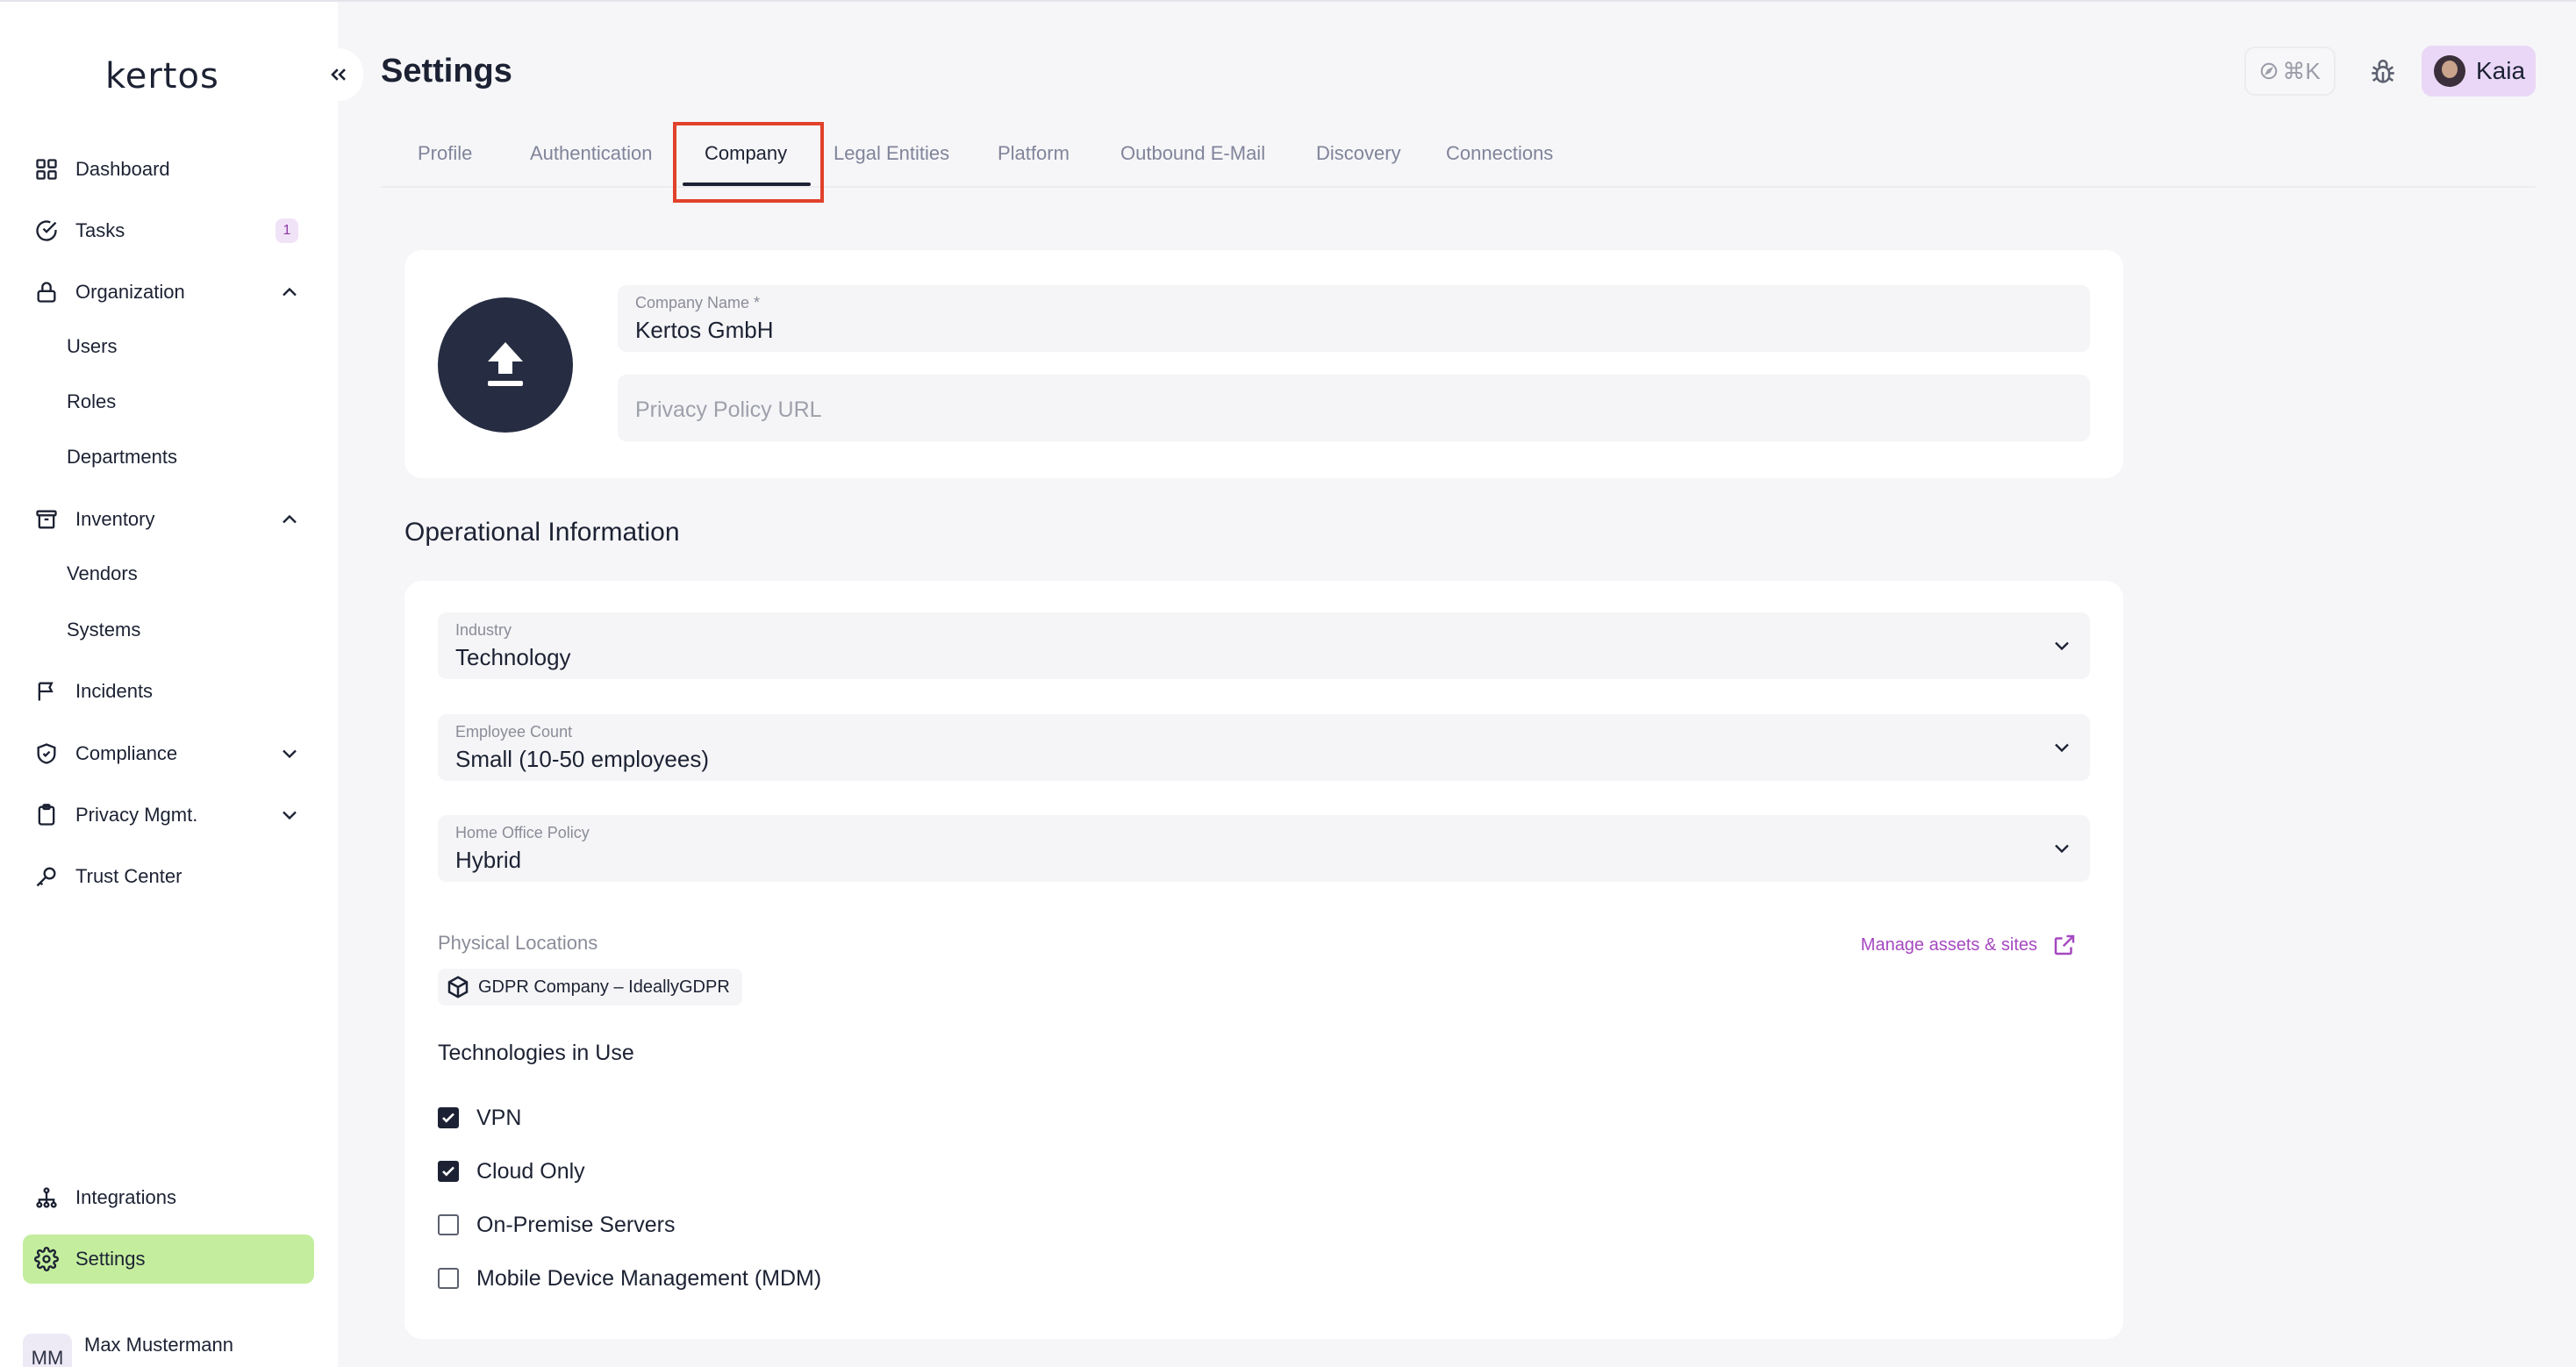 This screenshot has width=2576, height=1367. I want to click on manage-assets-link: Manage assets & sites, so click(1969, 945).